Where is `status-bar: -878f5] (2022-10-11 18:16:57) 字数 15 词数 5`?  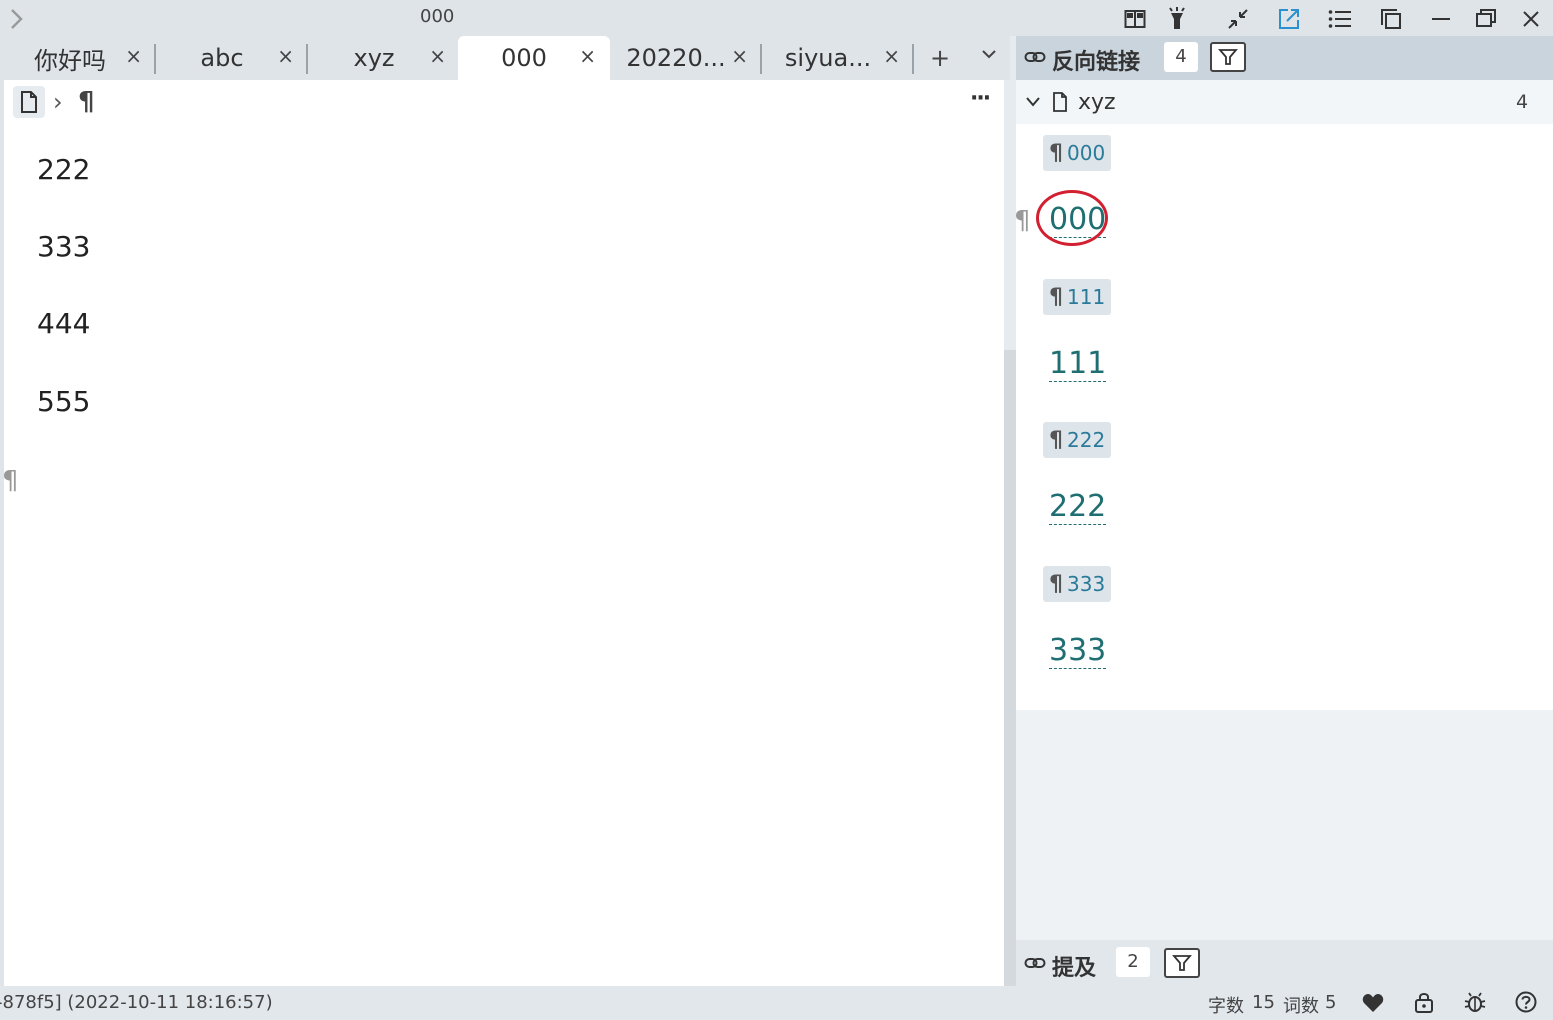 status-bar: -878f5] (2022-10-11 18:16:57) 字数 15 词数 5 is located at coordinates (776, 1003).